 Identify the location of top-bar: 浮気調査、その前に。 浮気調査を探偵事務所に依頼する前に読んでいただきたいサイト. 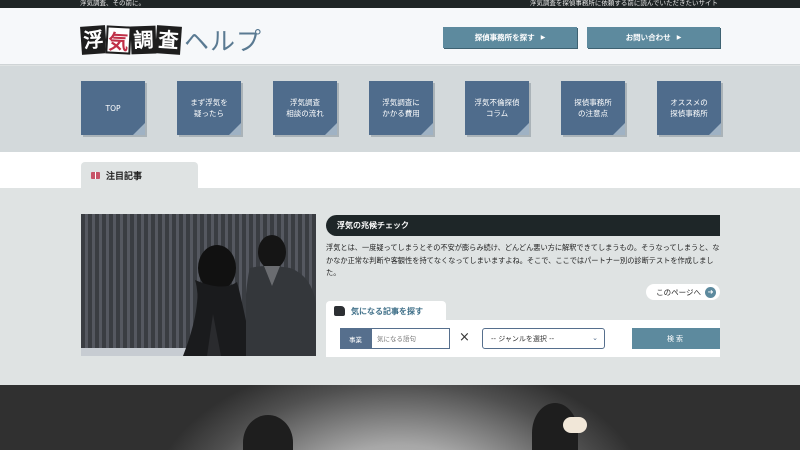
(400, 4).